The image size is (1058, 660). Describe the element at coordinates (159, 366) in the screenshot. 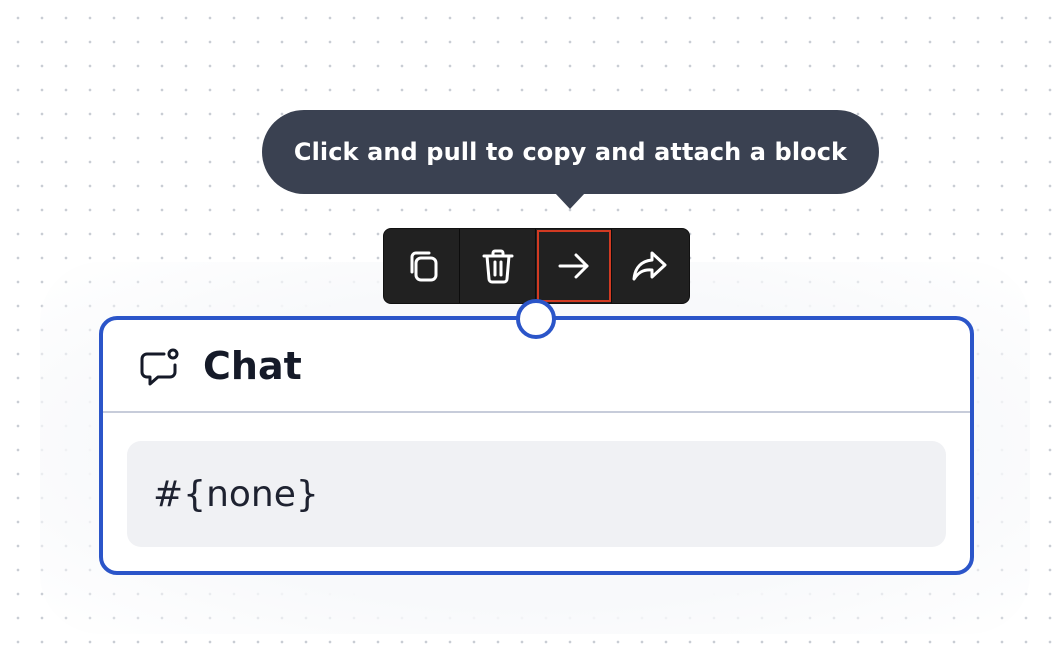

I see `chat-bubble-icon` at that location.